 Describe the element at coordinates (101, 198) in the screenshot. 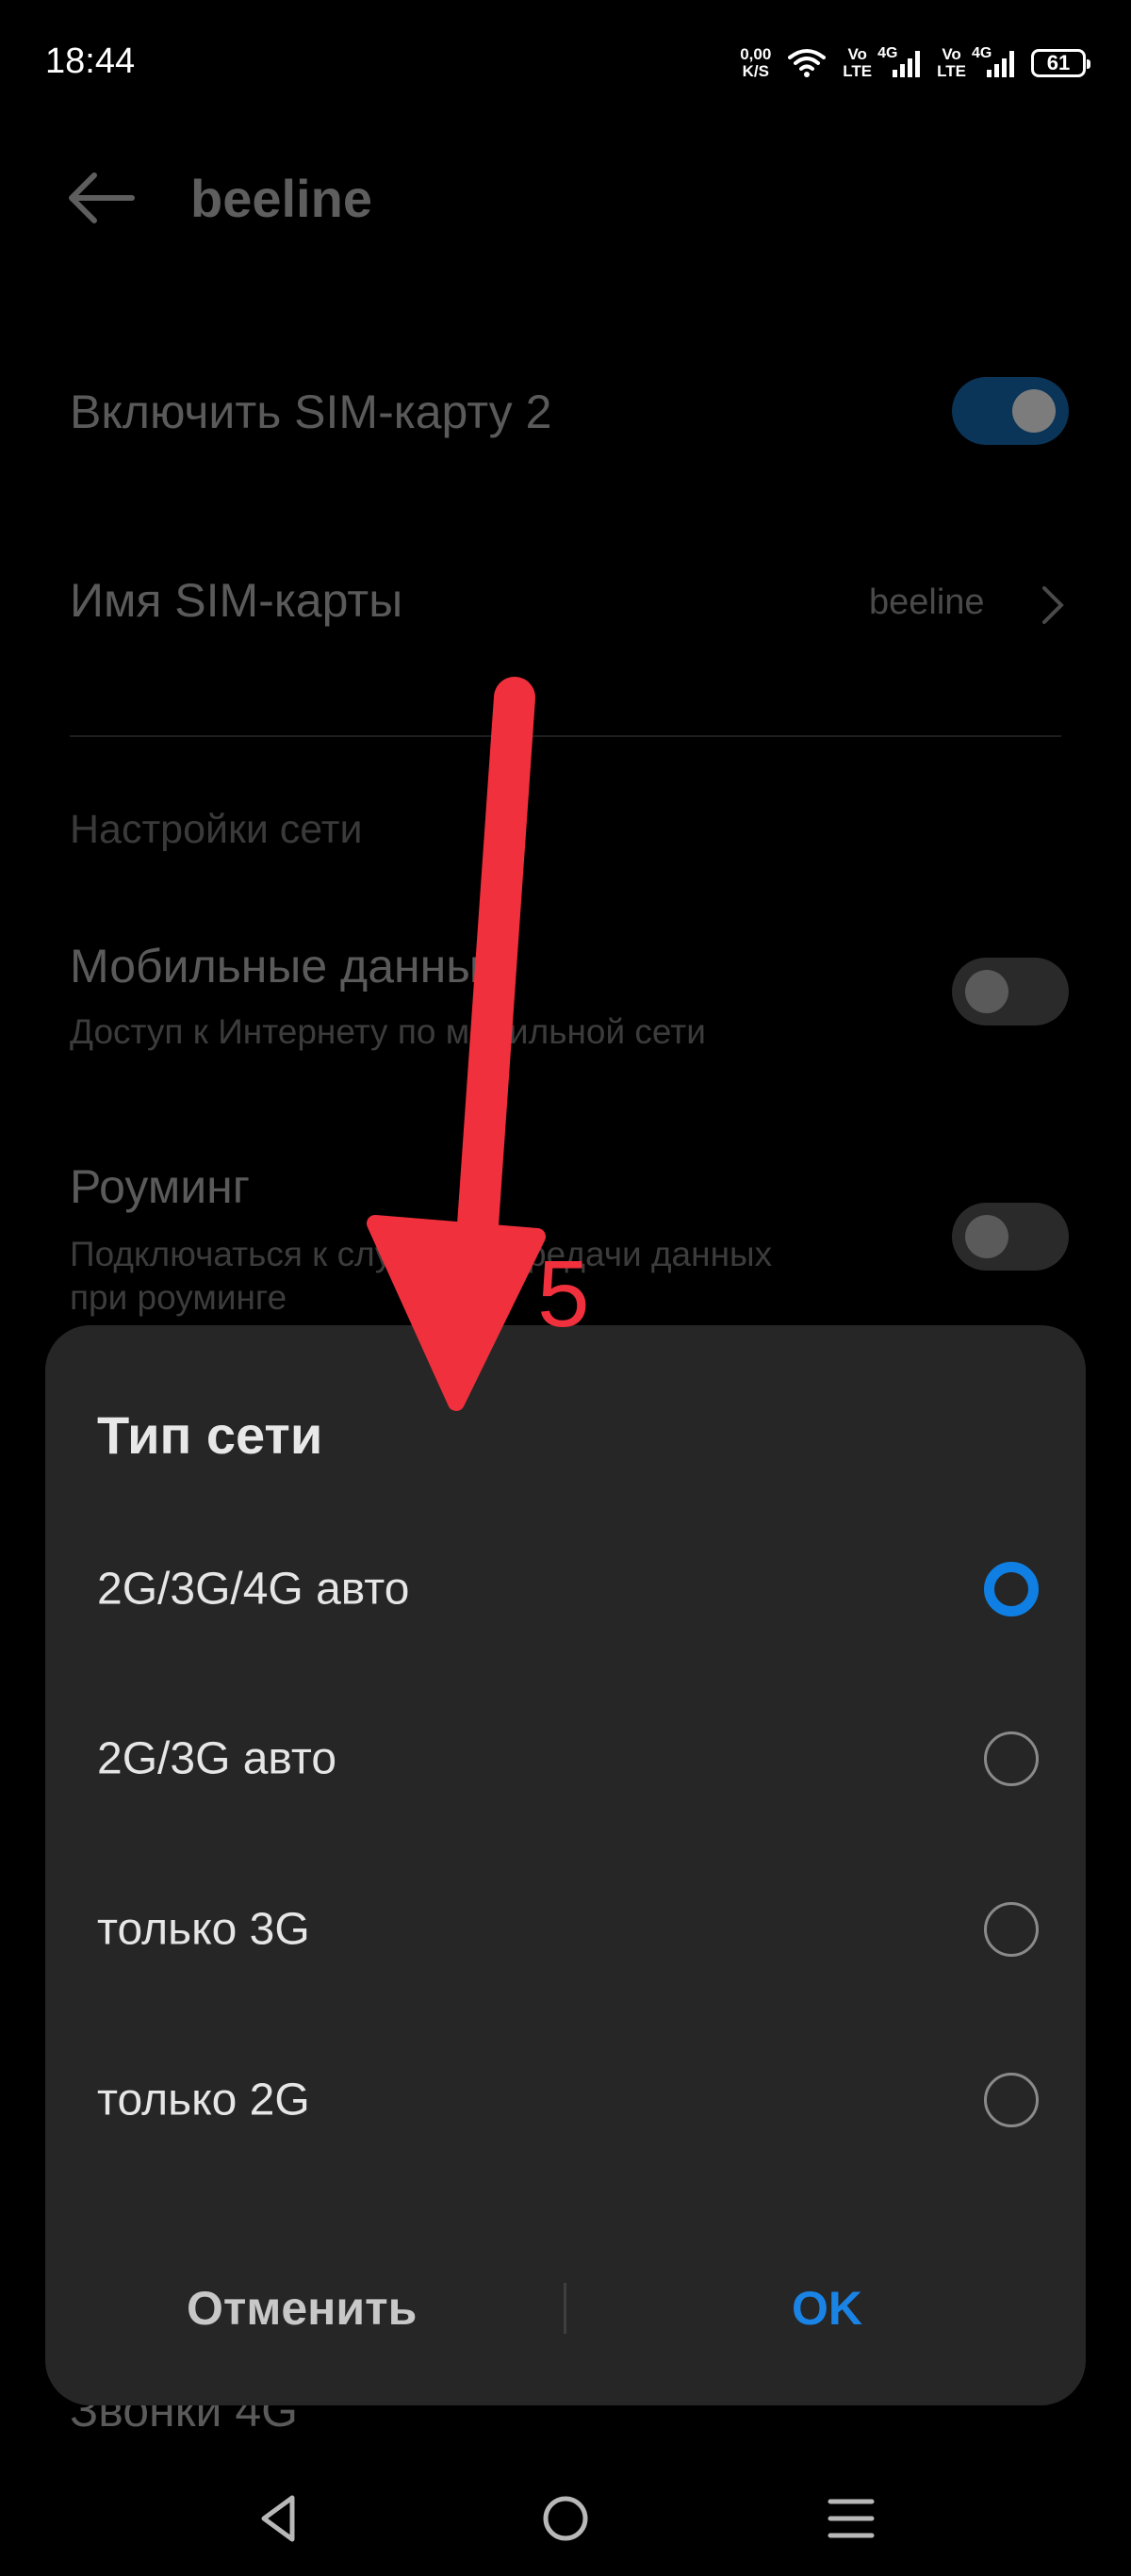

I see `arrow-left-icon` at that location.